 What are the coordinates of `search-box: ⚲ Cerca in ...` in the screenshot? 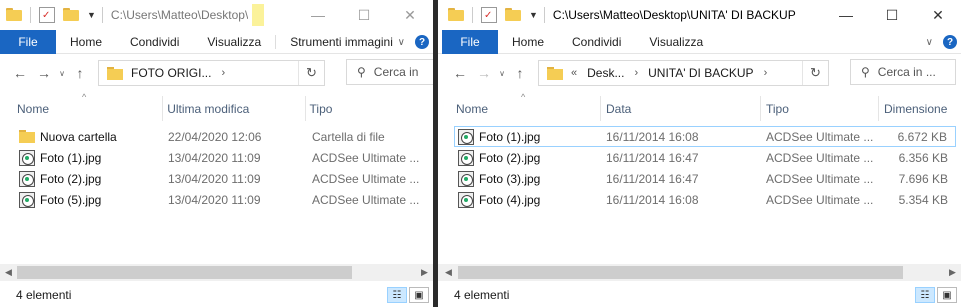 It's located at (903, 72).